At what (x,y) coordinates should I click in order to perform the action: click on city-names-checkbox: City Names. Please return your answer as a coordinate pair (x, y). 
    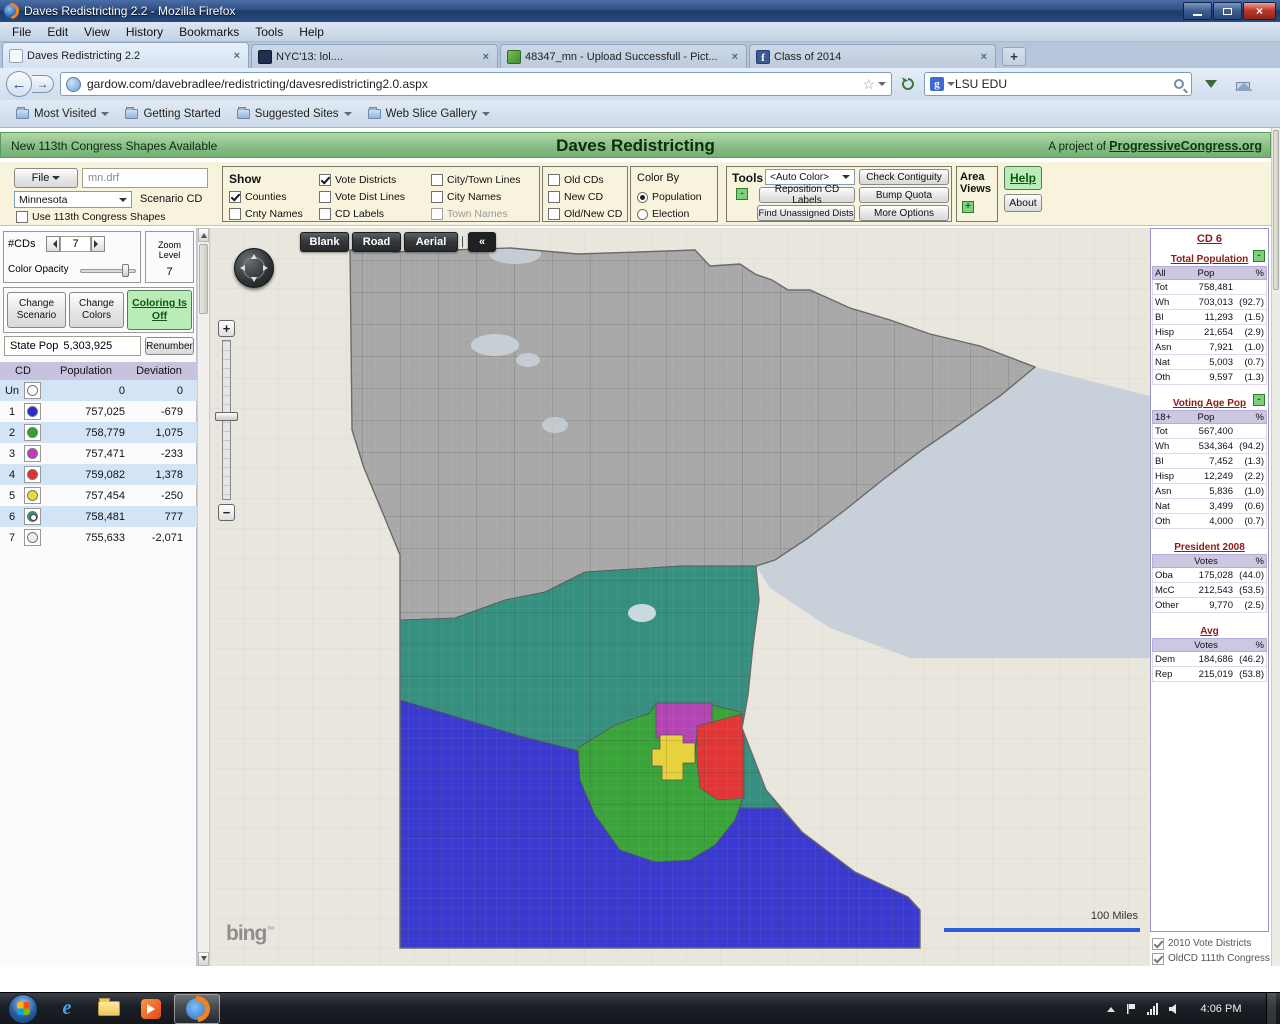
    Looking at the image, I should click on (466, 197).